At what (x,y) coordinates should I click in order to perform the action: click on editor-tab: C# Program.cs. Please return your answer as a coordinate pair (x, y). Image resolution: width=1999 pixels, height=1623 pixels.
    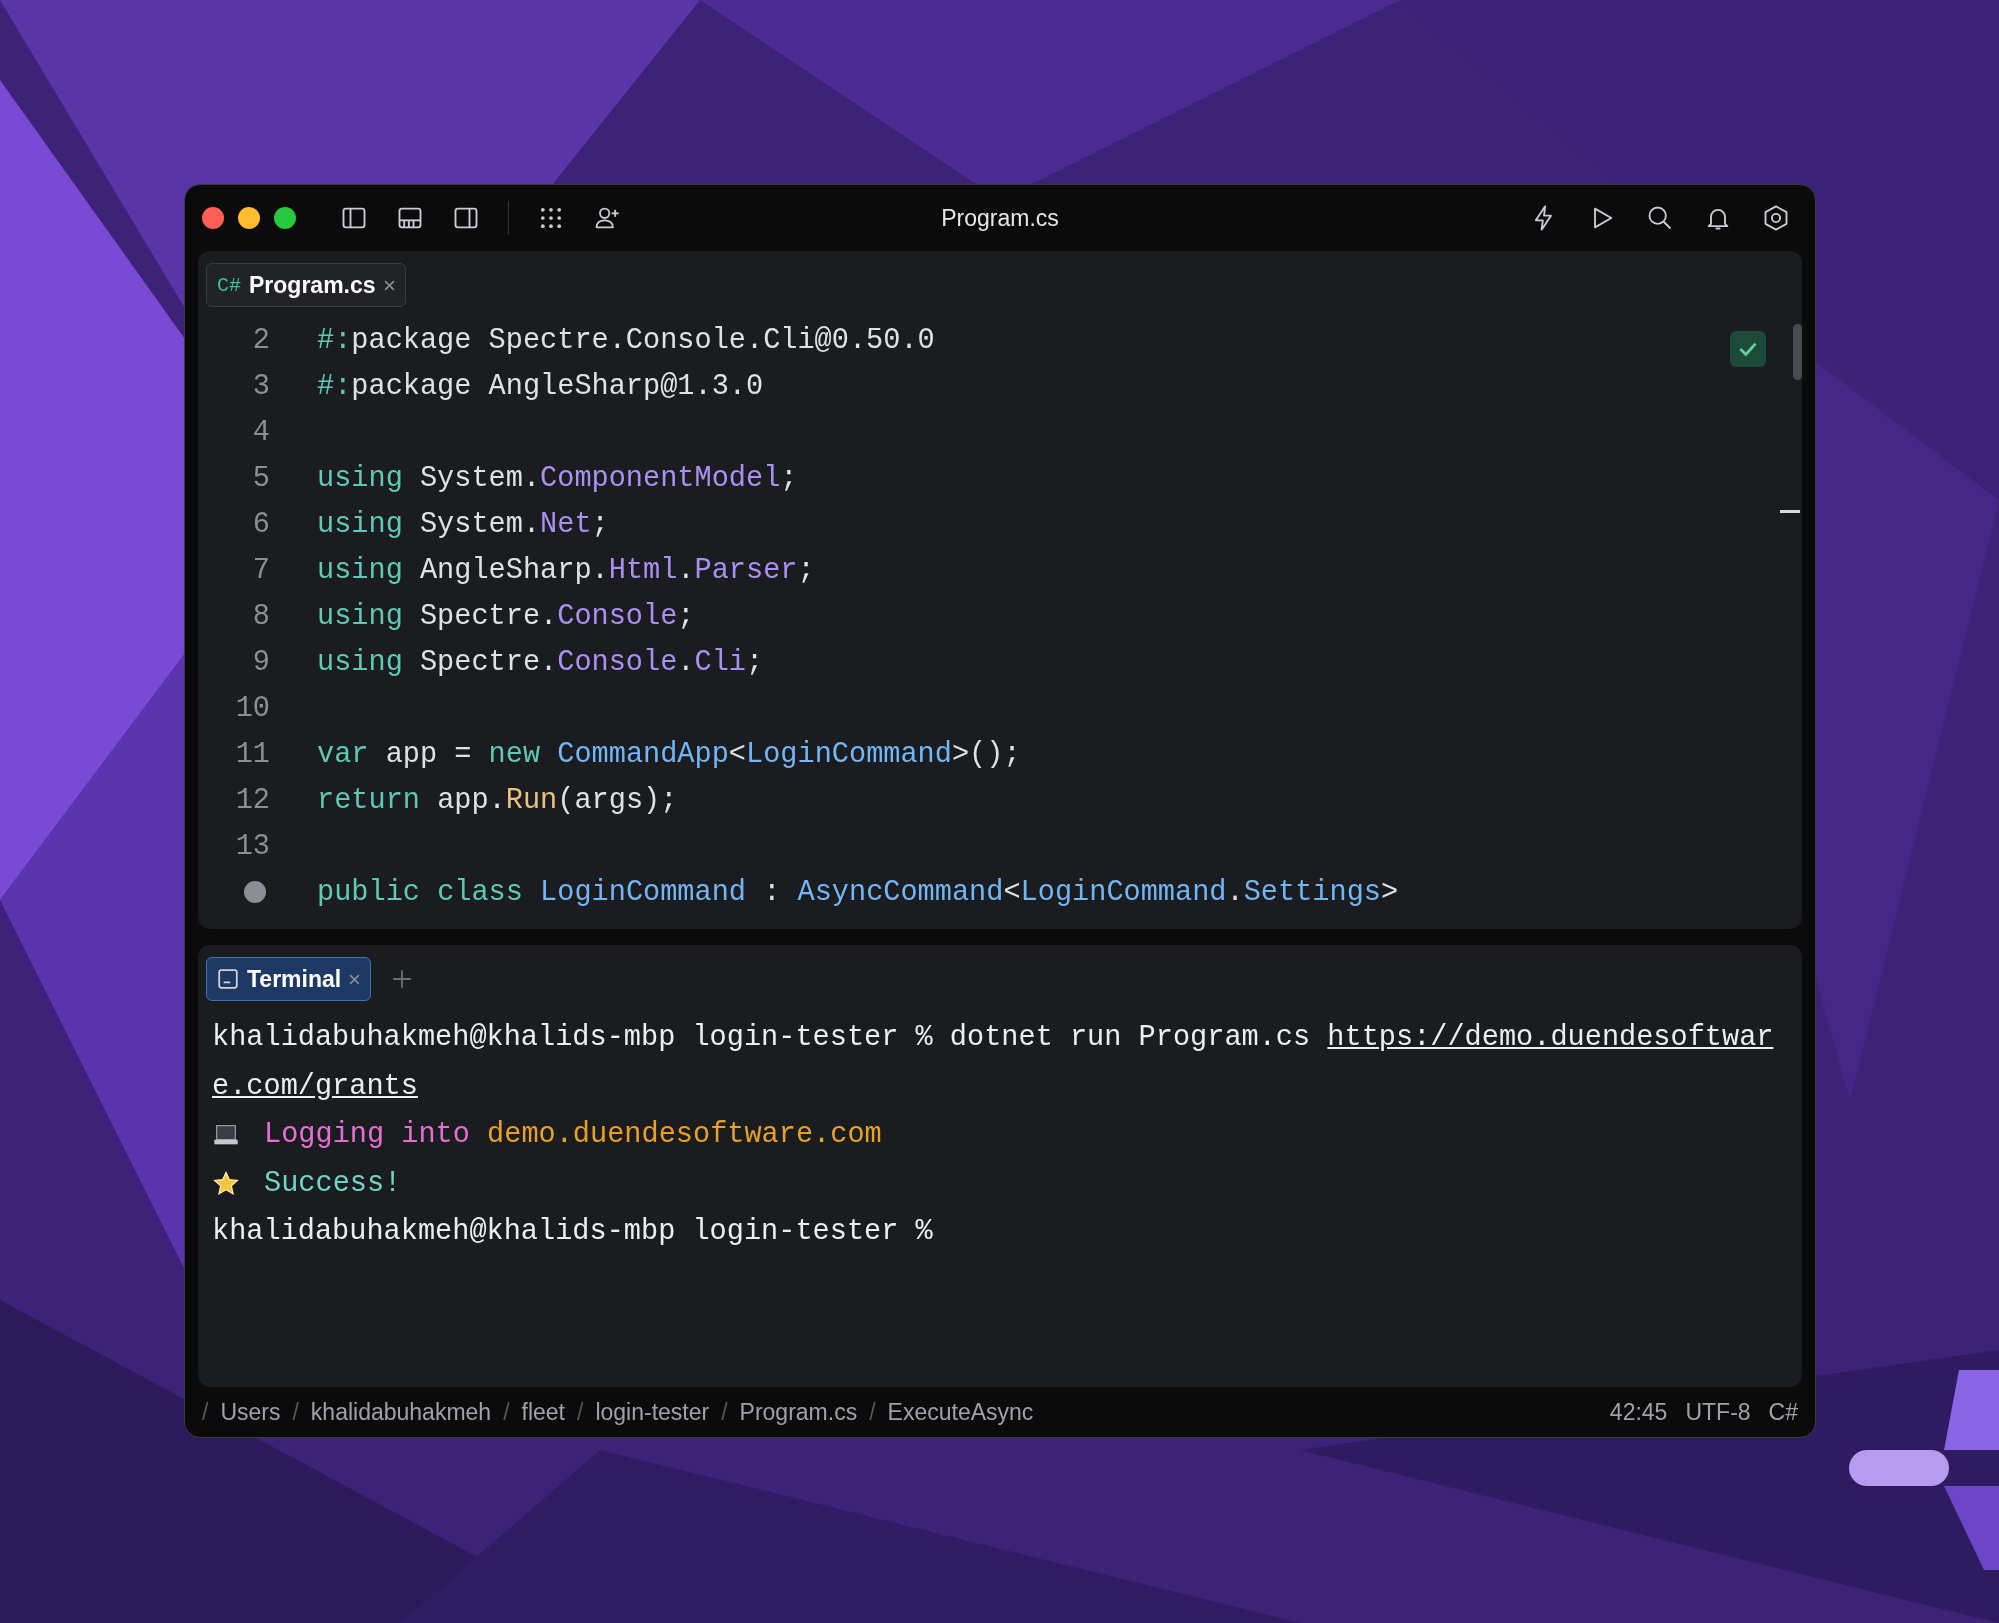
    Looking at the image, I should click on (306, 285).